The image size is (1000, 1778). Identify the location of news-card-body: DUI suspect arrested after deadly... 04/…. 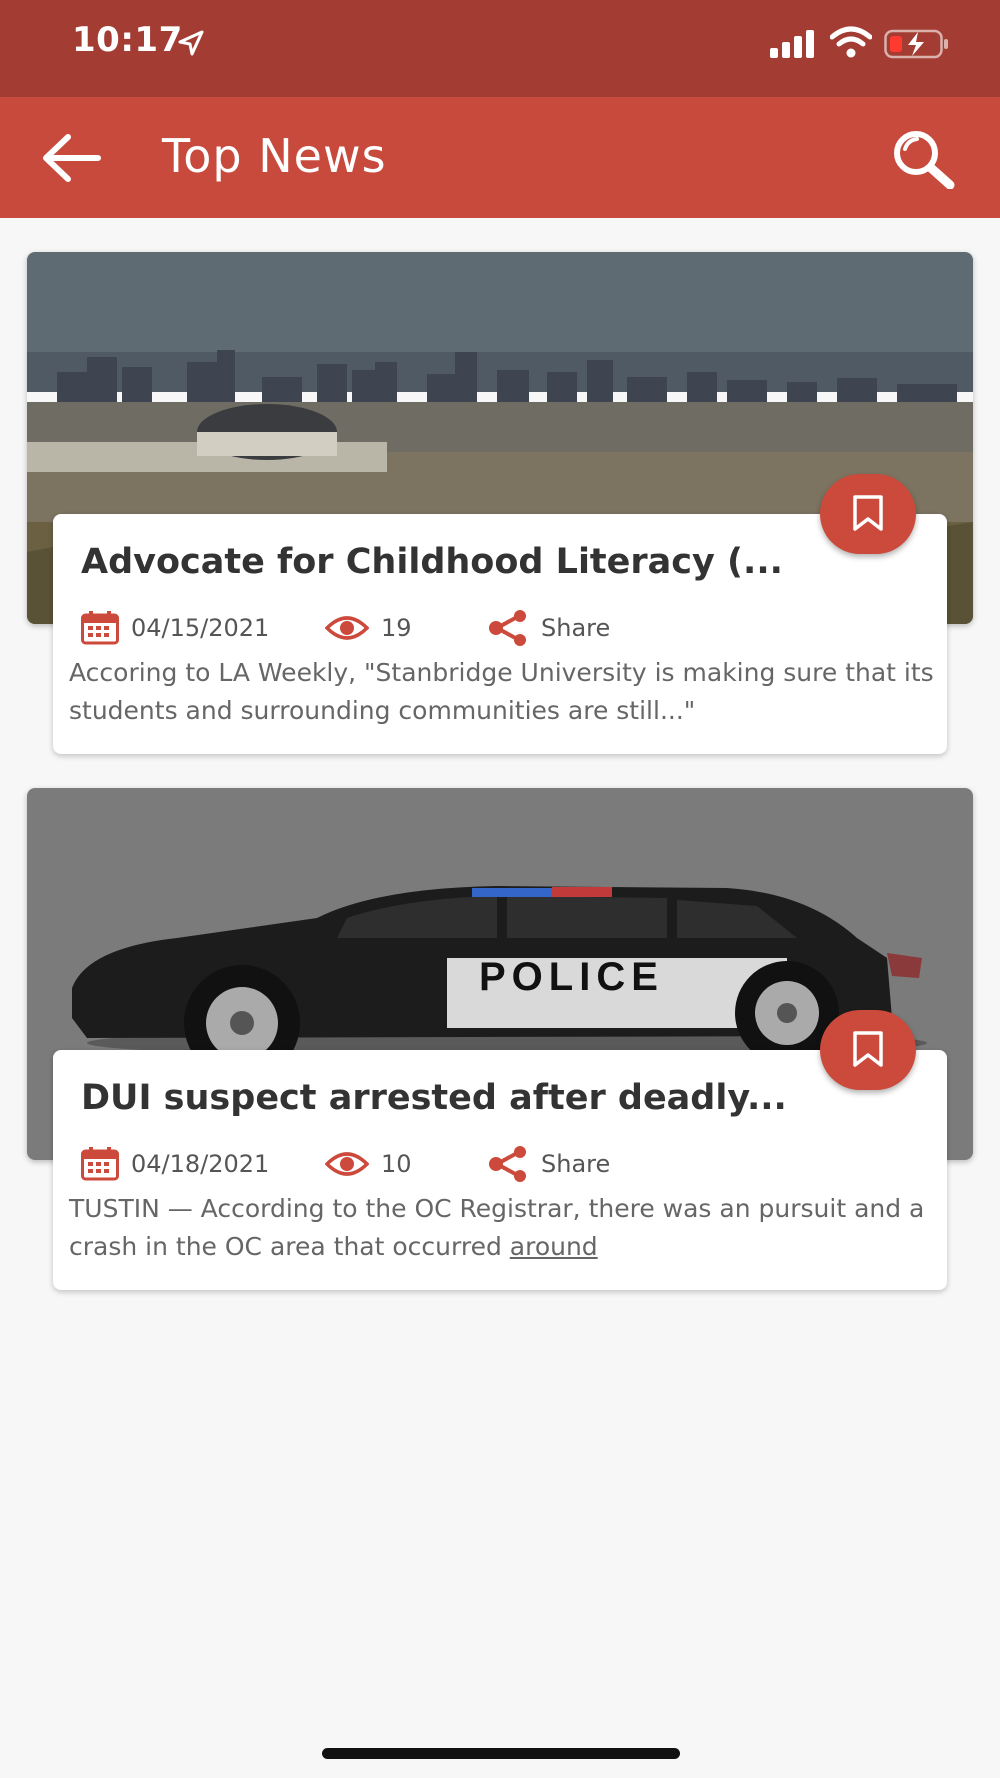
(500, 1170).